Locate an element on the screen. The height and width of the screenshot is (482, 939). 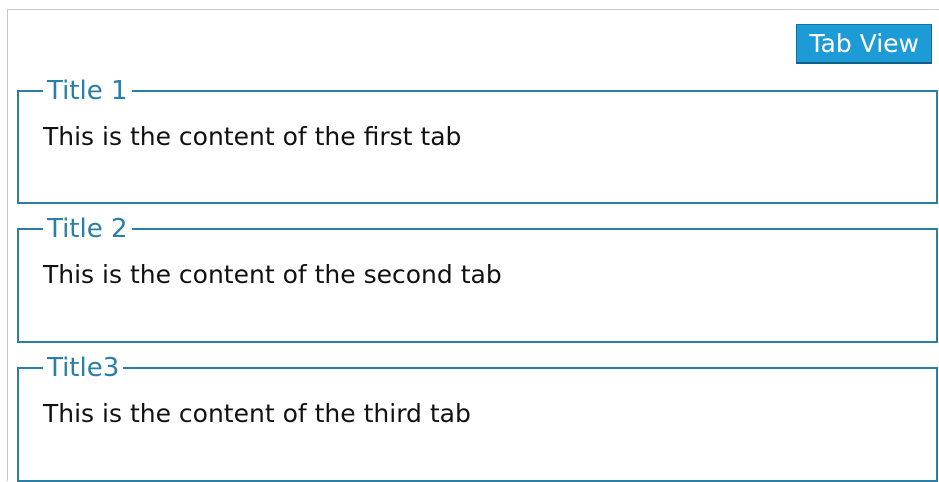
panel-content-3: This is the content of the third tab is located at coordinates (257, 413).